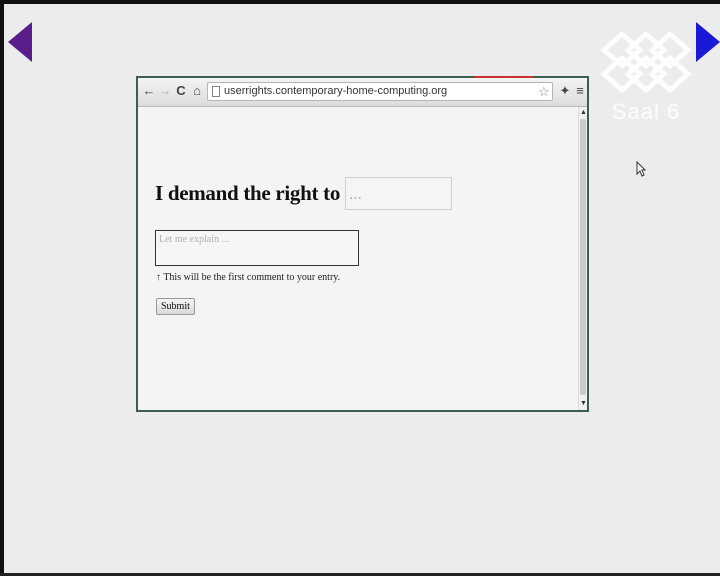 This screenshot has height=576, width=720. Describe the element at coordinates (181, 91) in the screenshot. I see `reload-icon: C` at that location.